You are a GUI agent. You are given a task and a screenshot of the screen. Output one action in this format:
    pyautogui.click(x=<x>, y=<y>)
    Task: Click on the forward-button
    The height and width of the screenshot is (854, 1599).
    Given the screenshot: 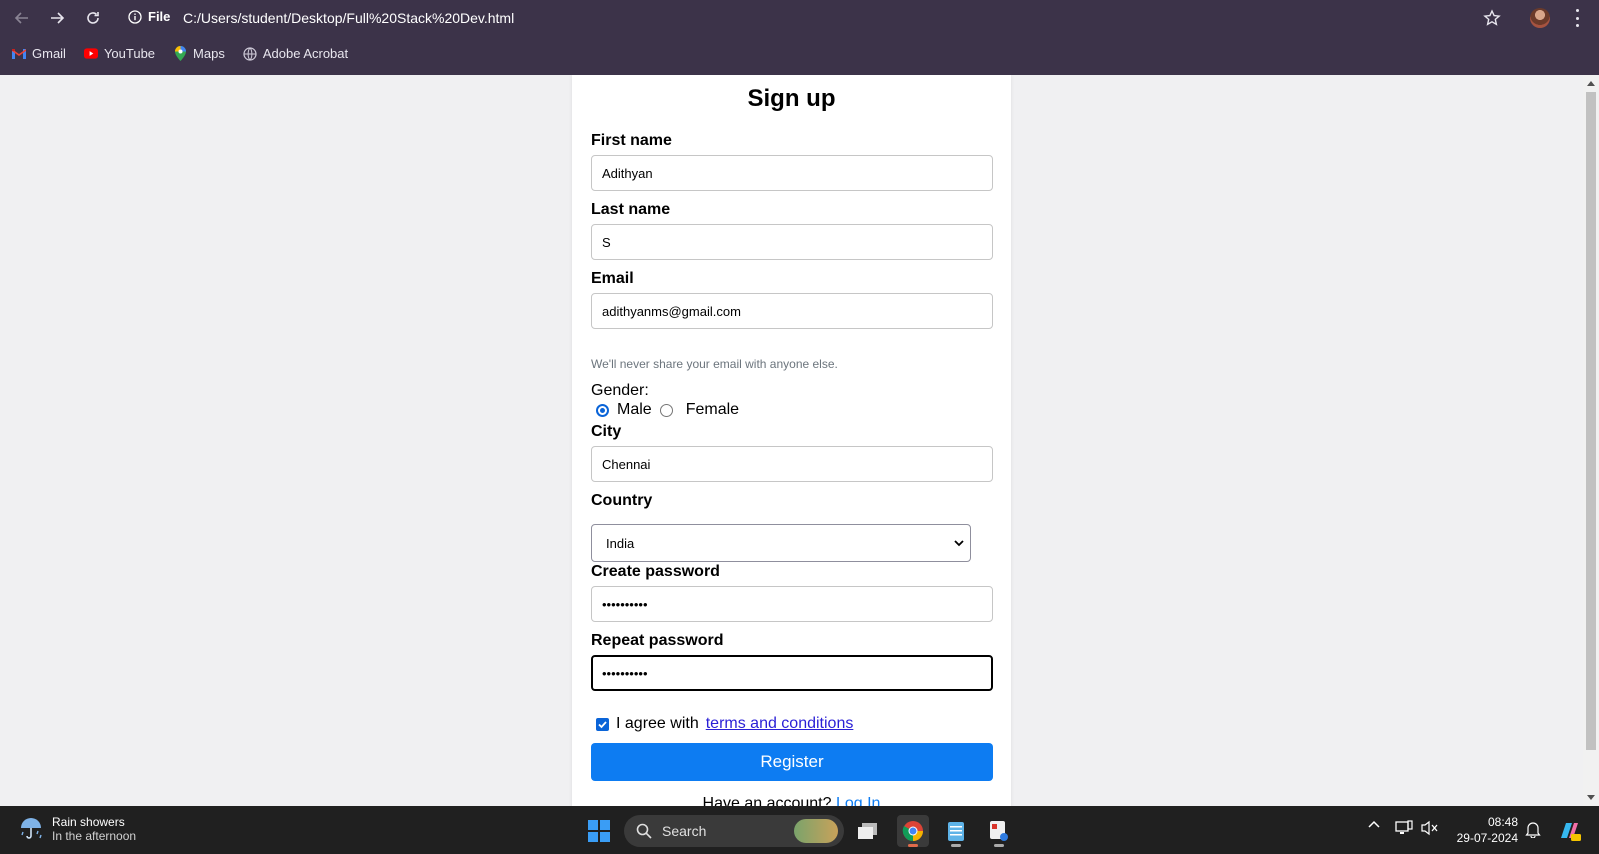 What is the action you would take?
    pyautogui.click(x=57, y=18)
    